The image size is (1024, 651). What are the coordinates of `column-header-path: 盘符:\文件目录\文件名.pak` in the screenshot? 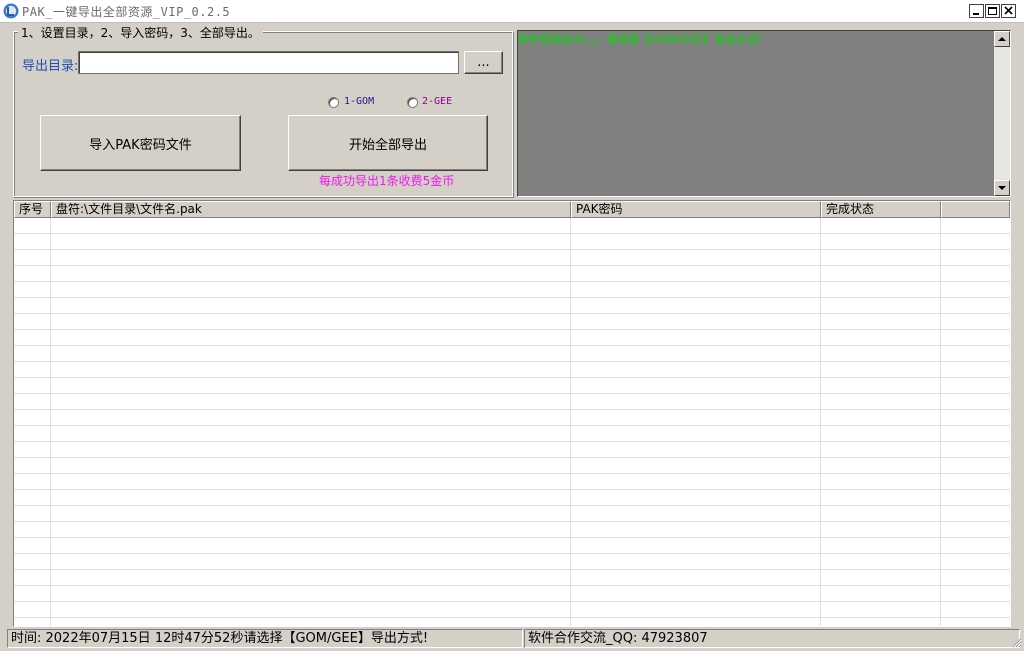 It's located at (311, 209).